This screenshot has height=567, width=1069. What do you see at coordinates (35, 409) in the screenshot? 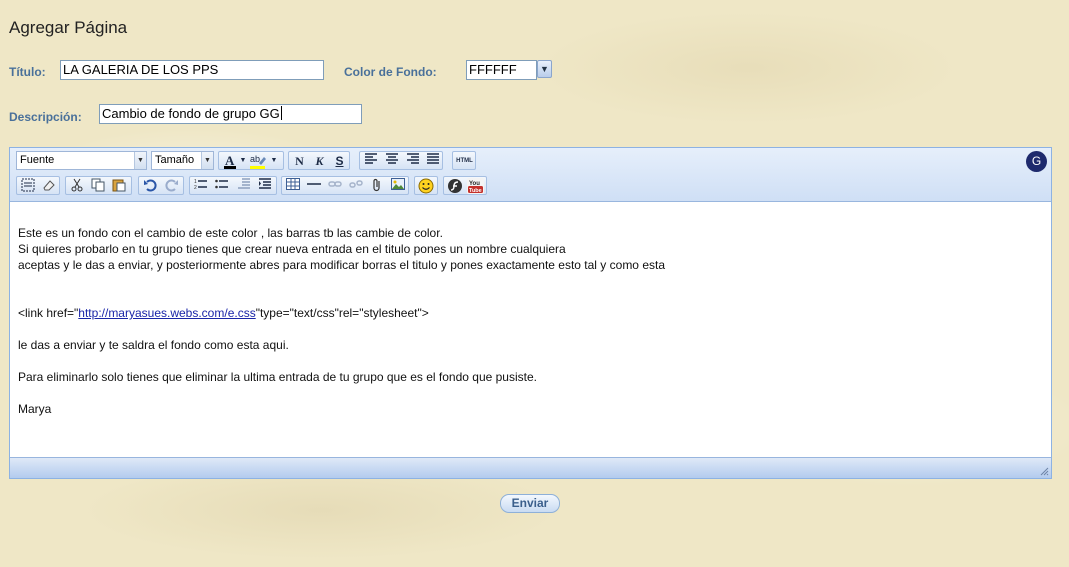
I see `signature-line: Marya` at bounding box center [35, 409].